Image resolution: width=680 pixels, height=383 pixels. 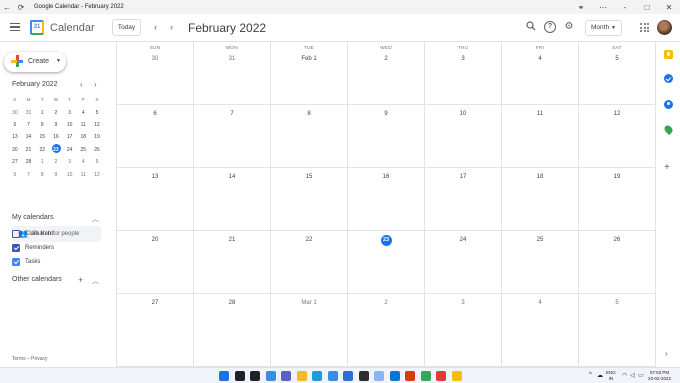 What do you see at coordinates (603, 7) in the screenshot?
I see `more-icon: ⋯` at bounding box center [603, 7].